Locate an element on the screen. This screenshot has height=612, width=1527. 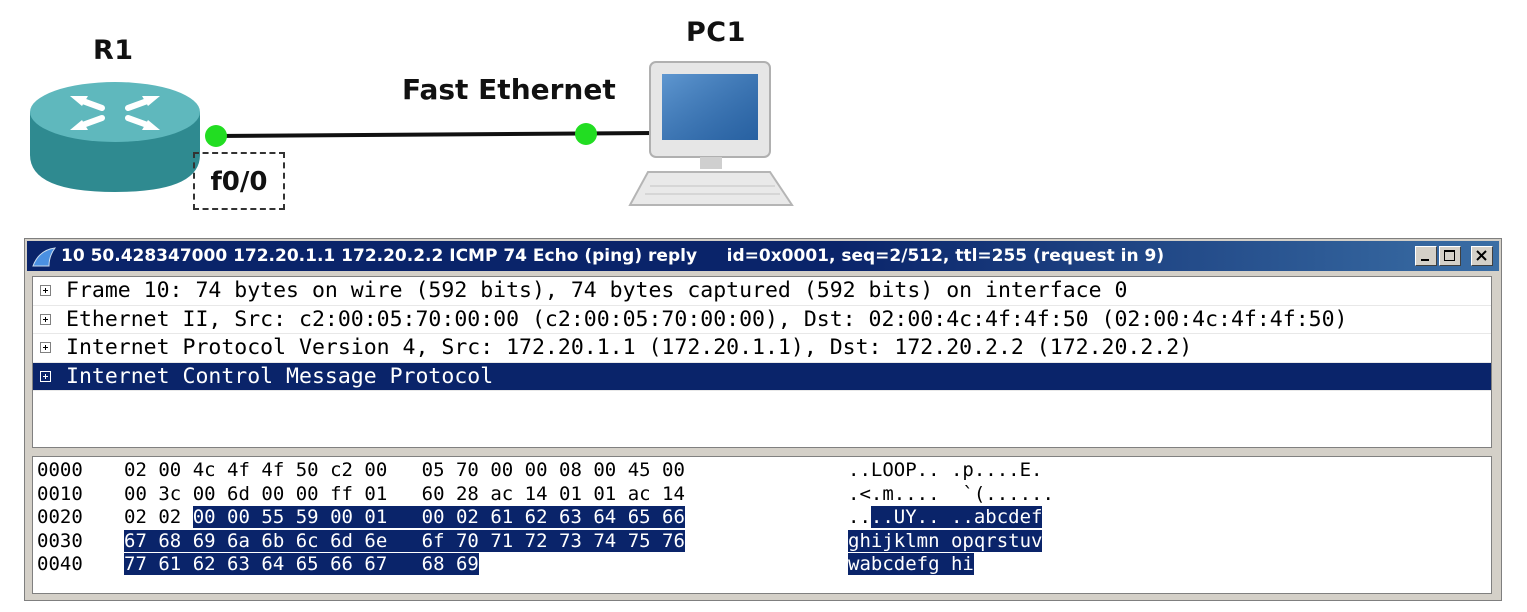
hex-byte: 6e is located at coordinates (376, 540).